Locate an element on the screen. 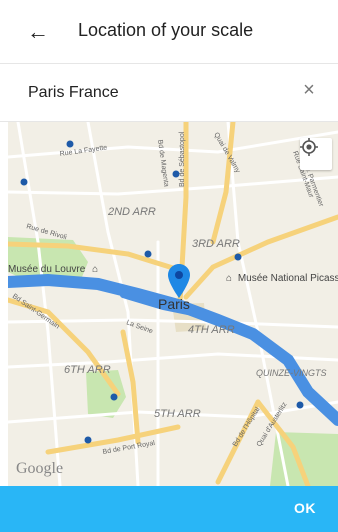 The height and width of the screenshot is (532, 338). city-label: Paris is located at coordinates (174, 304).